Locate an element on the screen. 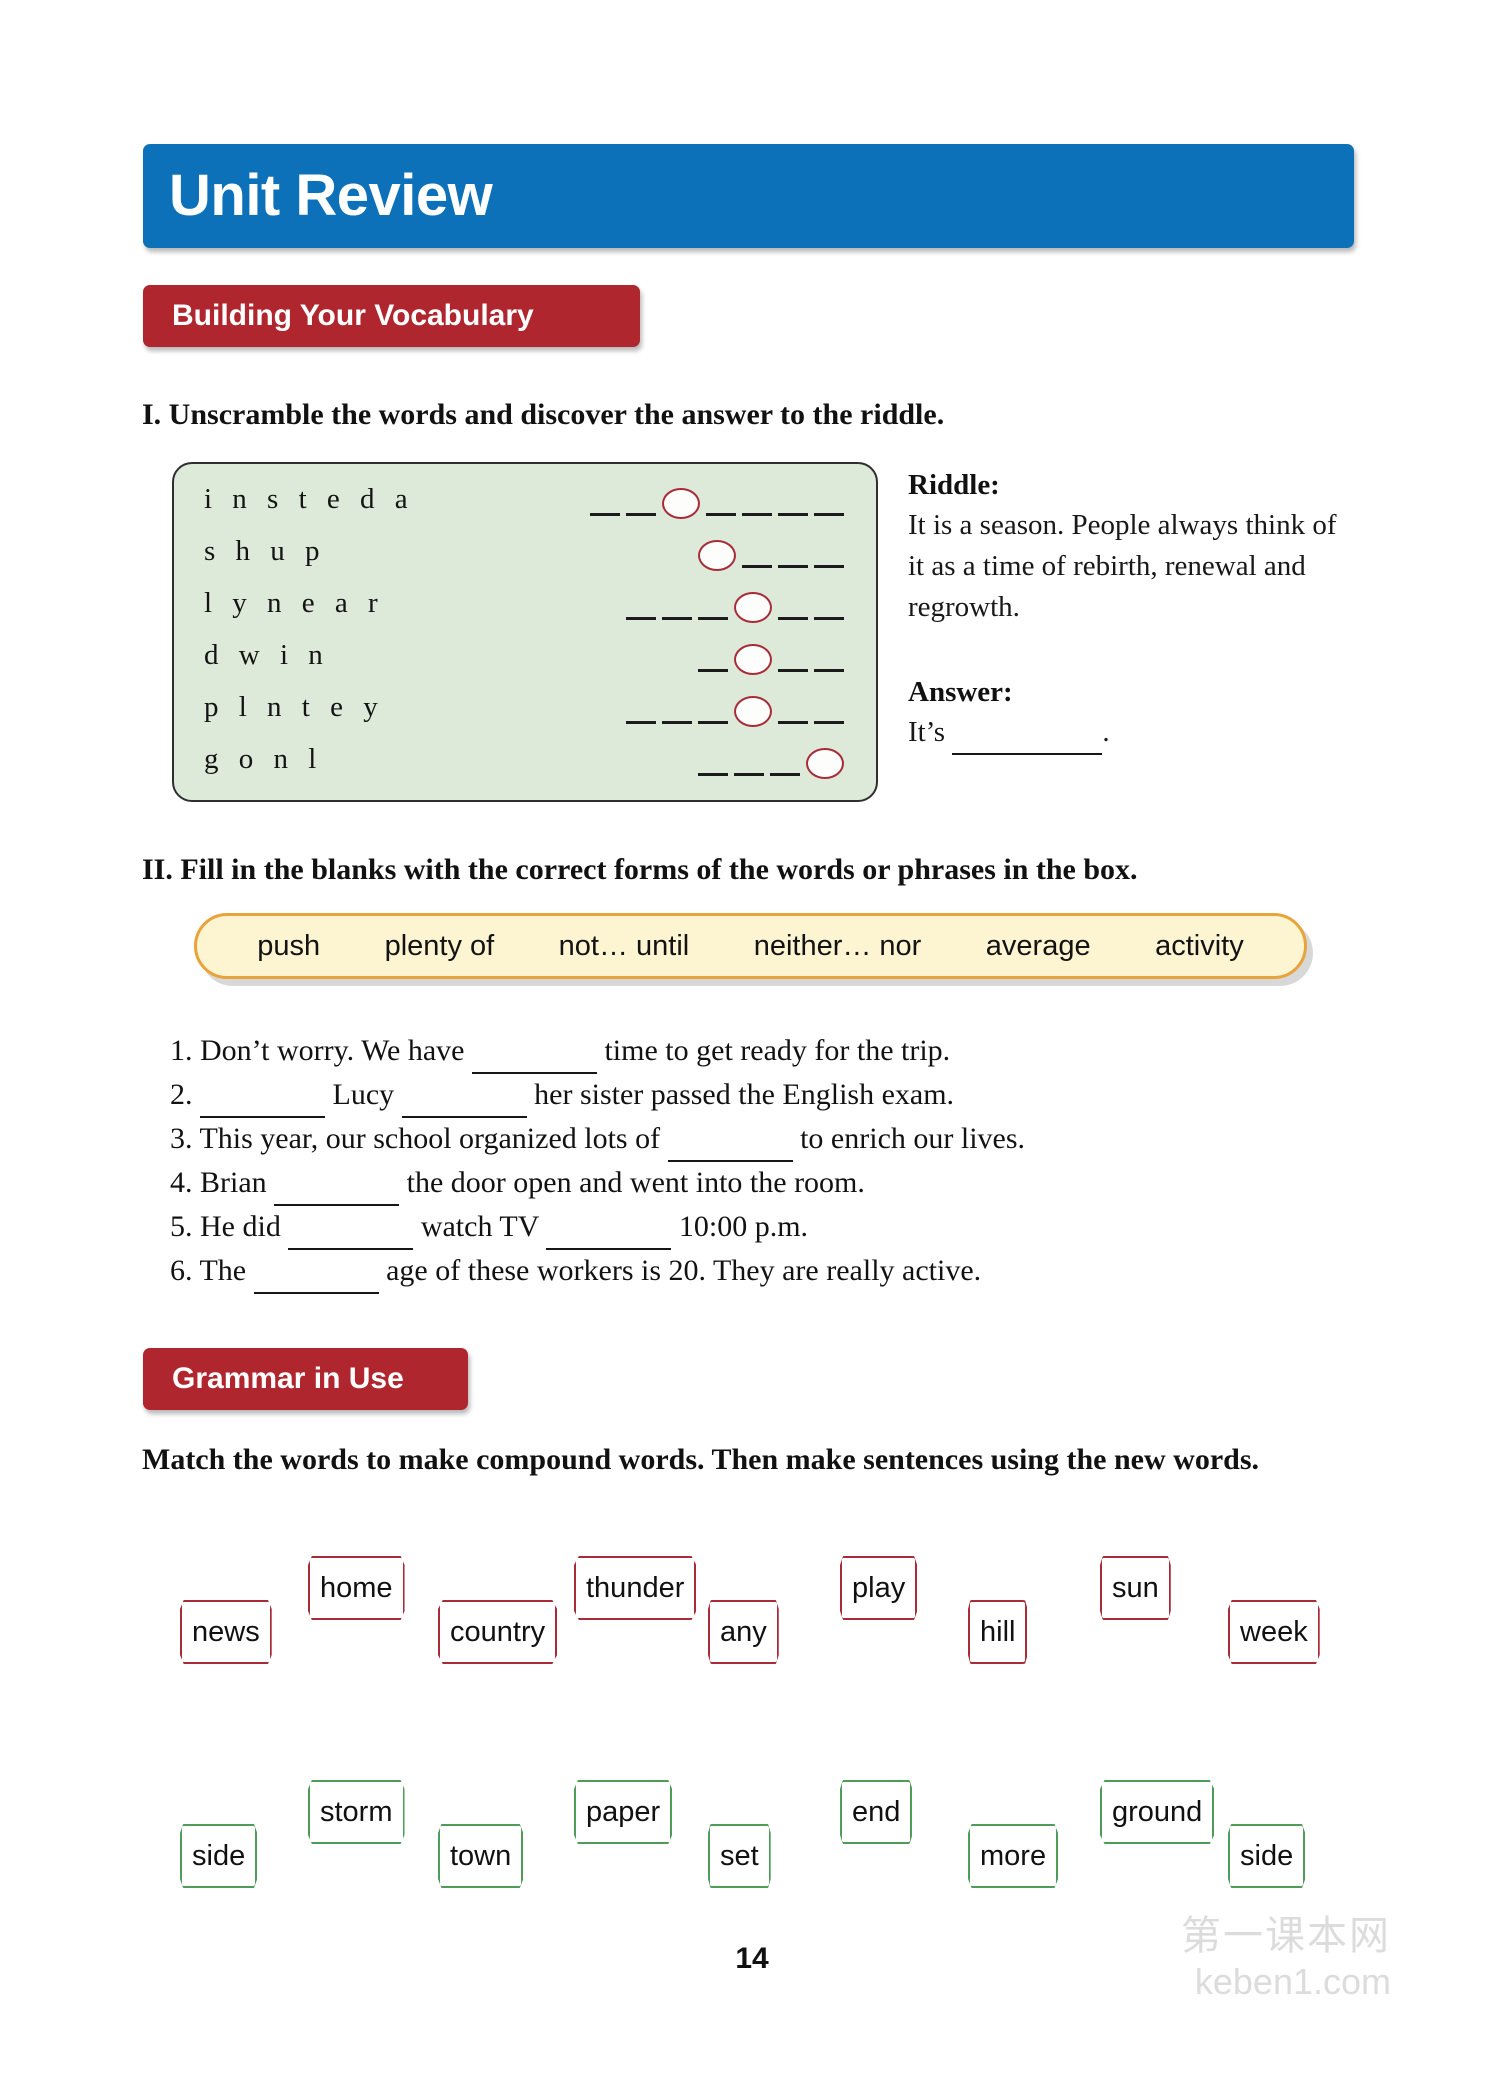  word-bank-item: activity is located at coordinates (1199, 946).